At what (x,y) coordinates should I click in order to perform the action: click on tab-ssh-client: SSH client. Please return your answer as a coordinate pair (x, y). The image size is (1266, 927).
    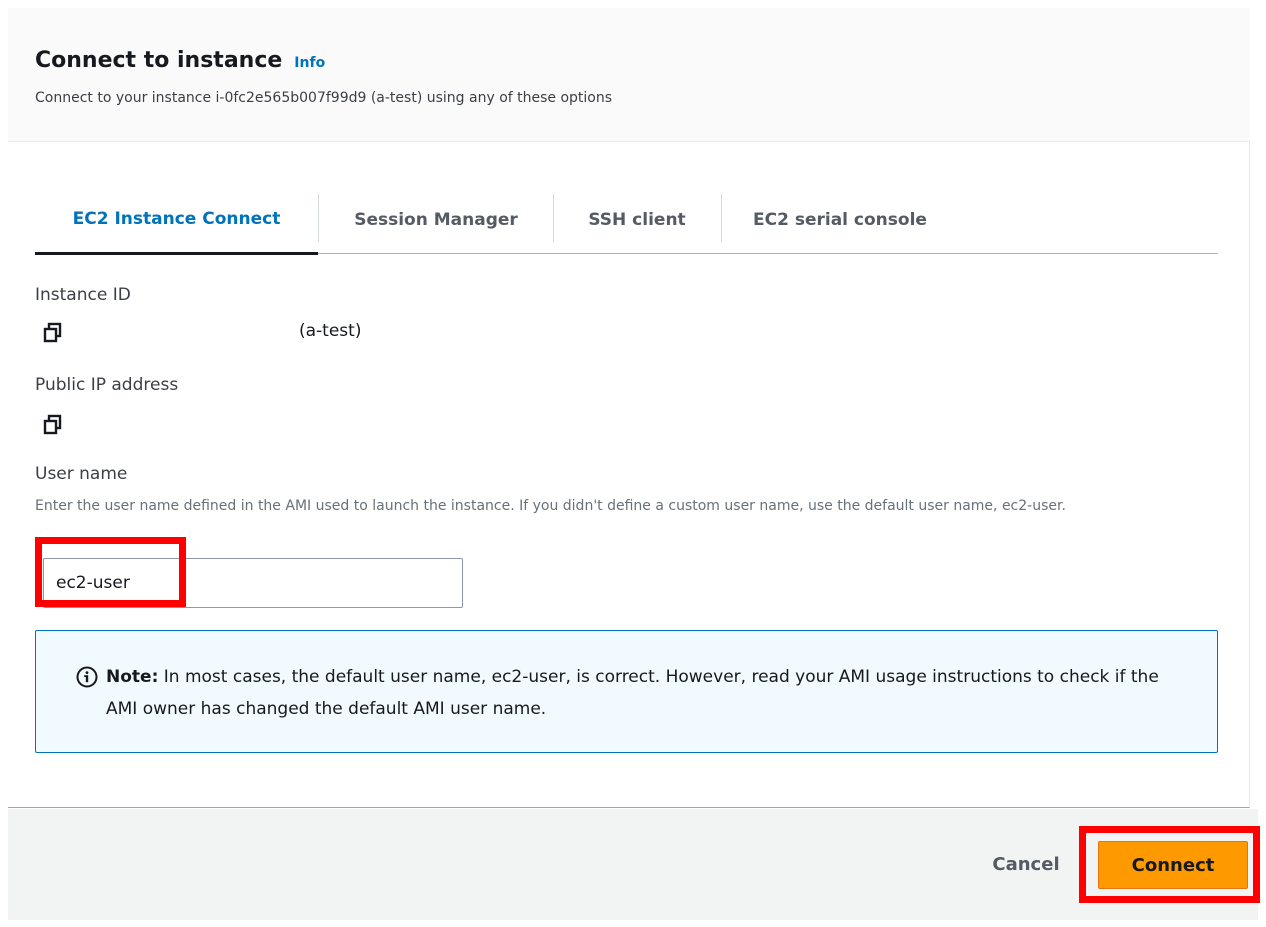
    Looking at the image, I should click on (637, 219).